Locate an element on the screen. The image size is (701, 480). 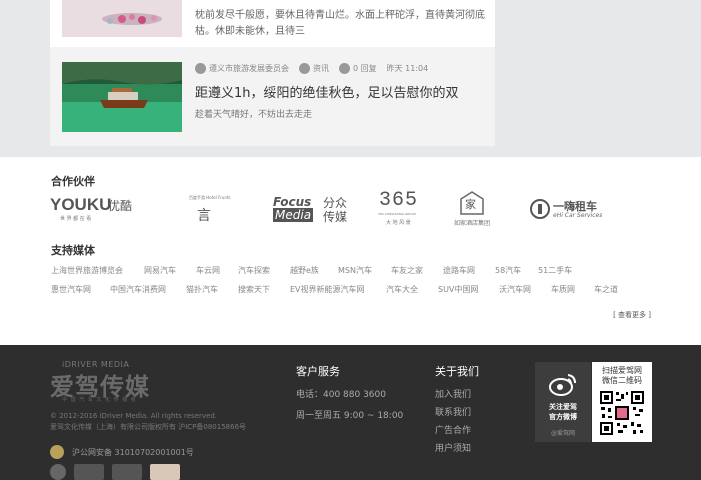
365-consulting-logo: 365 365 CONSULTING GROUP 大 地 风 景 is located at coordinates (406, 209).